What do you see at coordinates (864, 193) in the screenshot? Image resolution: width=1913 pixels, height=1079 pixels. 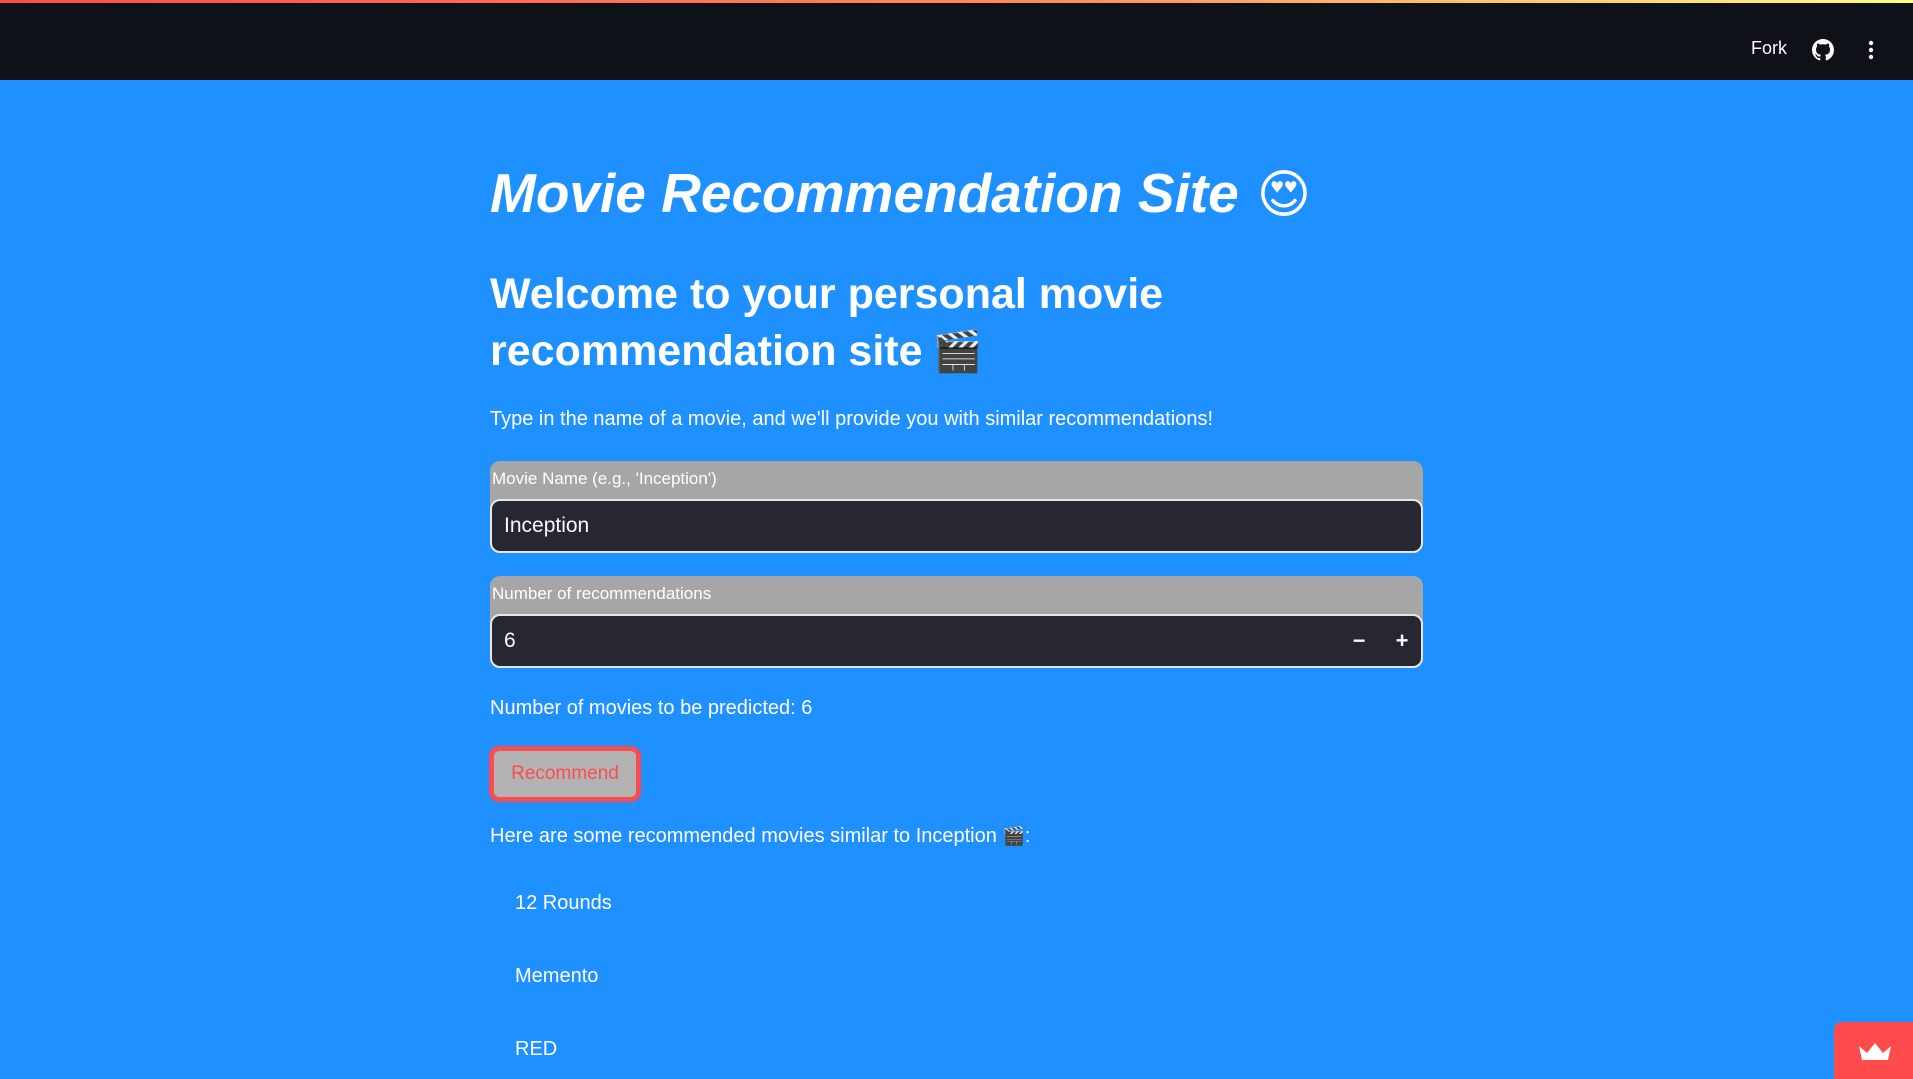 I see `page-title-text: Movie Recommendation Site` at bounding box center [864, 193].